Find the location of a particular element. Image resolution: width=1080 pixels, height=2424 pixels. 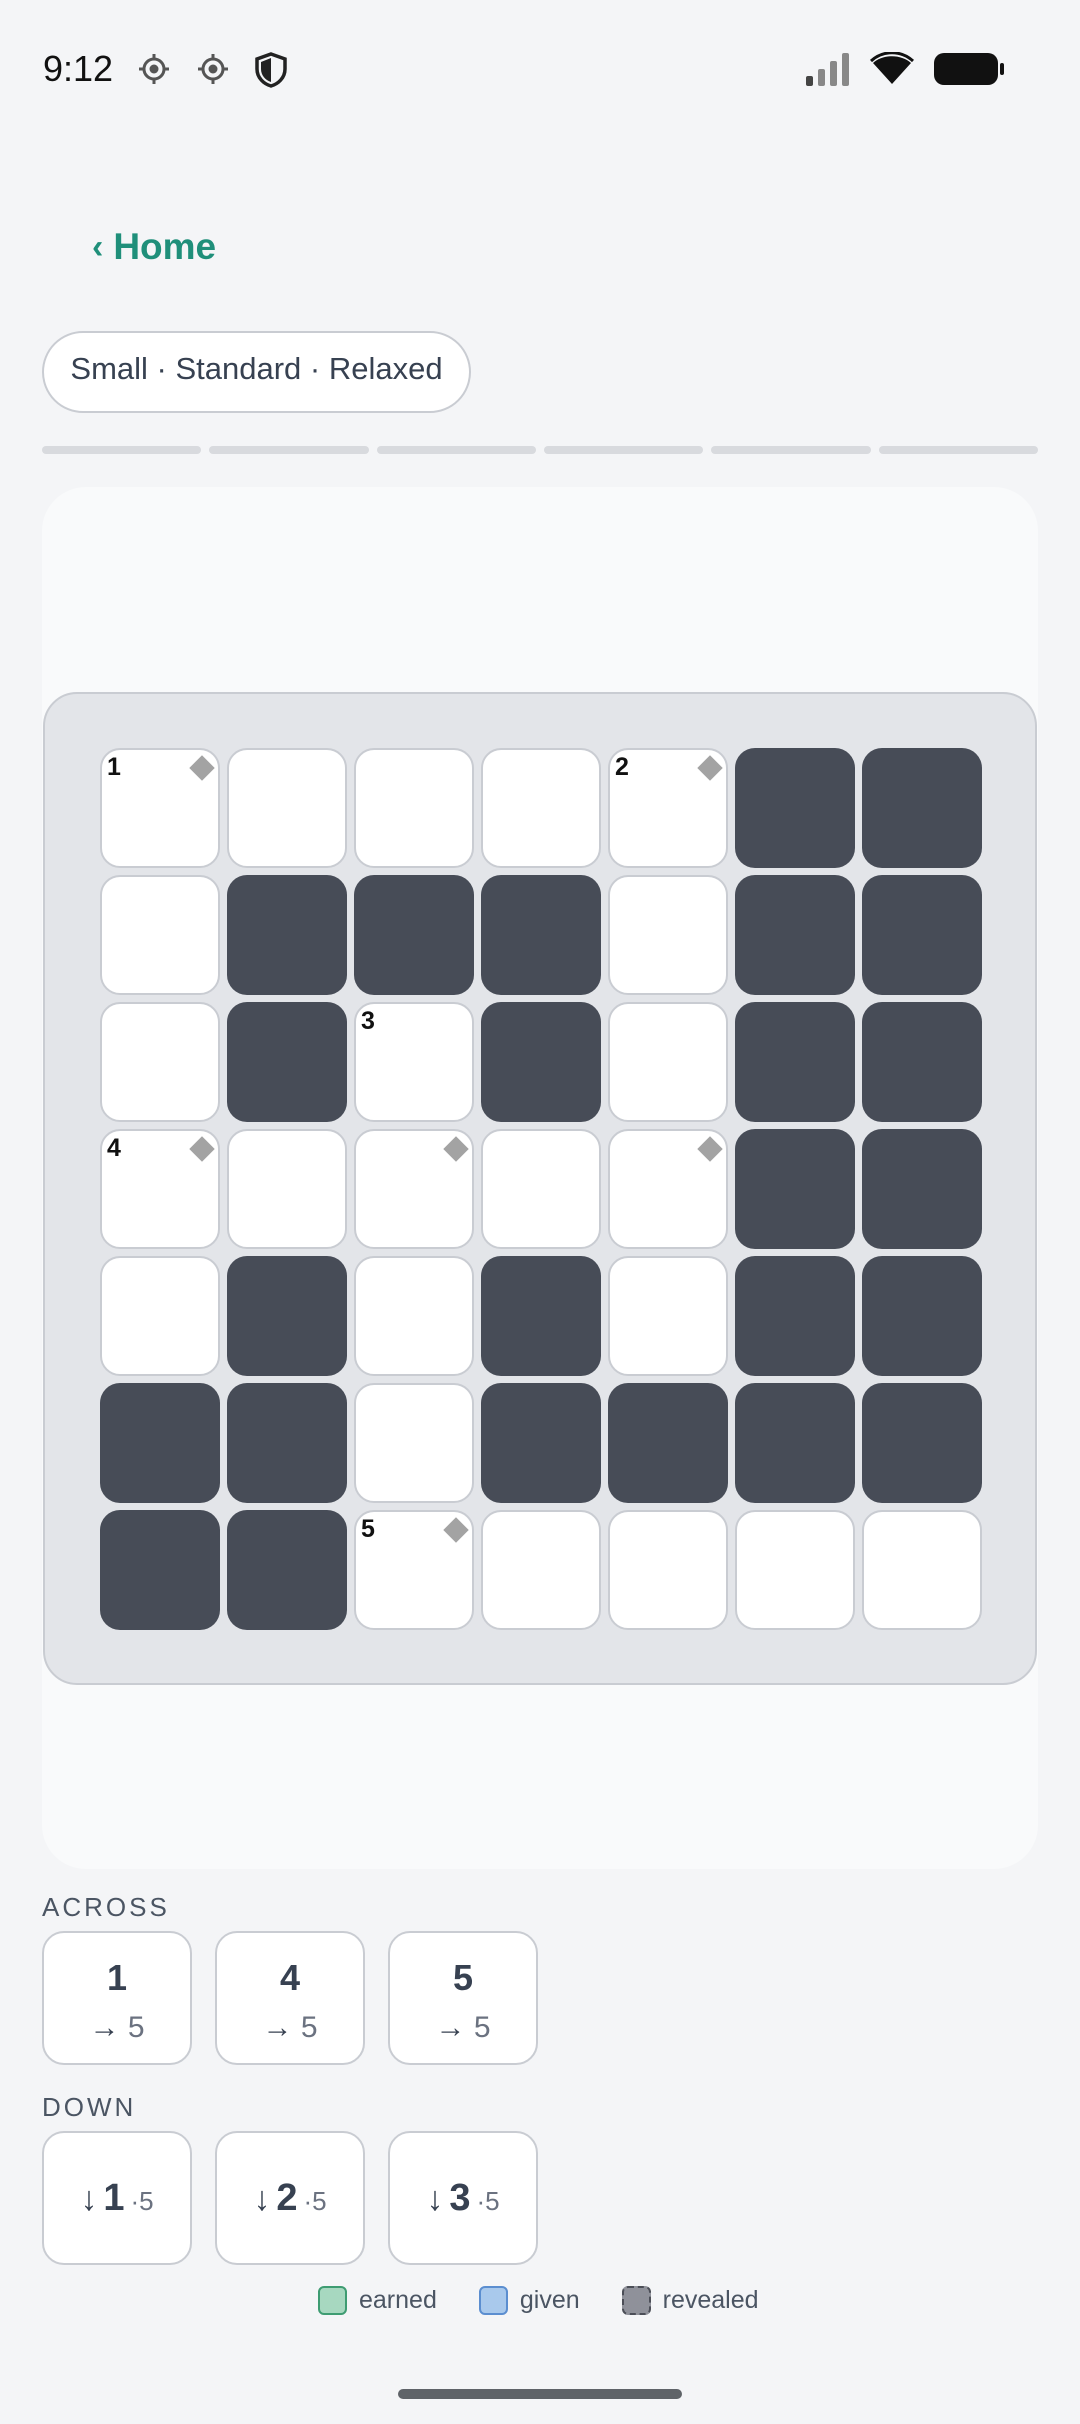

down-label: DOWN is located at coordinates (89, 2107).